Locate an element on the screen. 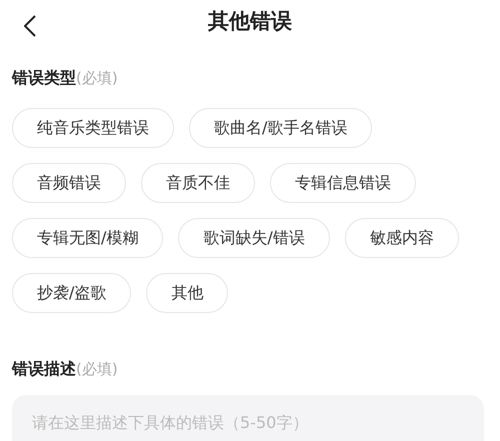  error-type-chip: 专辑无图/模糊 is located at coordinates (88, 238).